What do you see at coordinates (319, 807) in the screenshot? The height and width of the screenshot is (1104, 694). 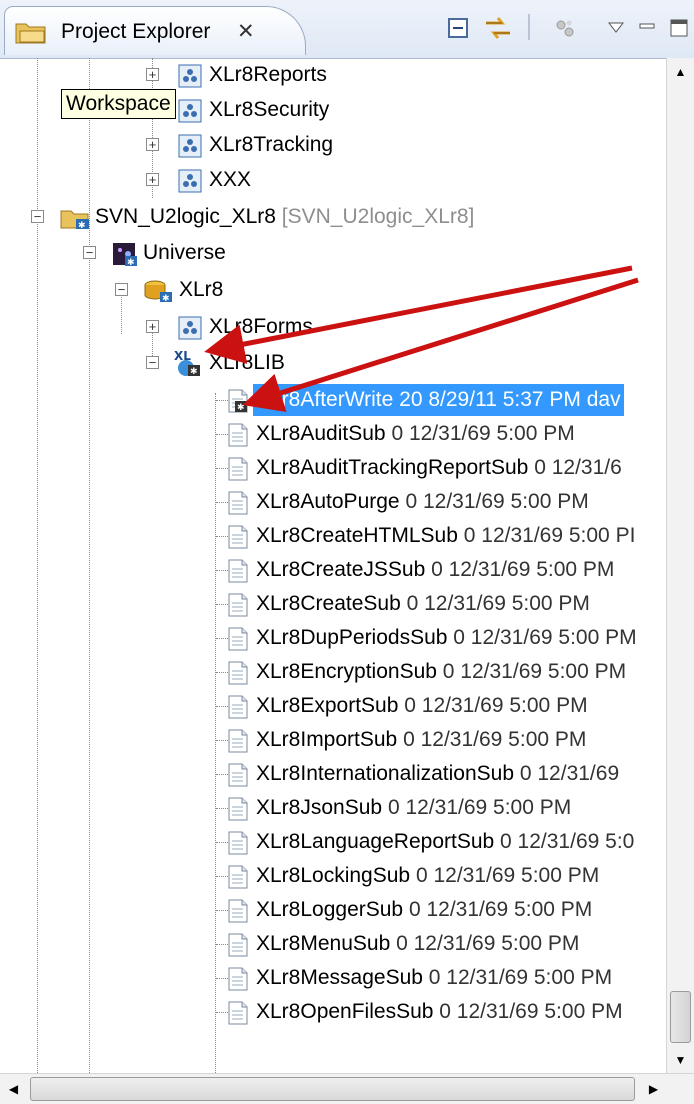 I see `file-name: XLr8JsonSub` at bounding box center [319, 807].